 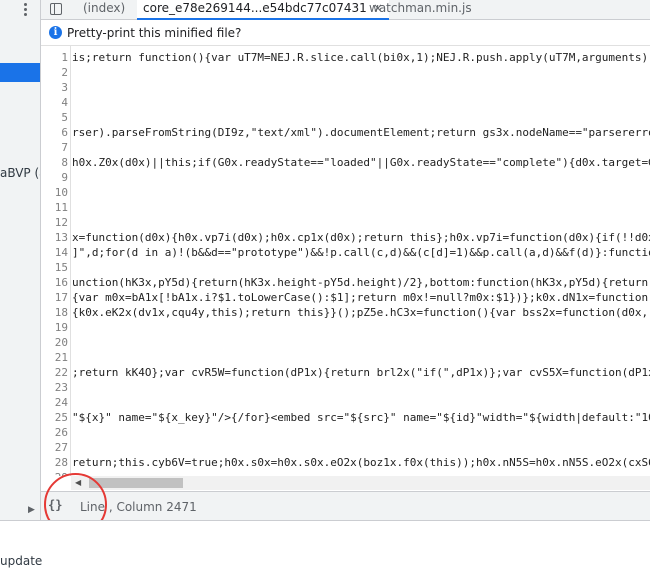 I want to click on tab-label: (index), so click(x=104, y=8).